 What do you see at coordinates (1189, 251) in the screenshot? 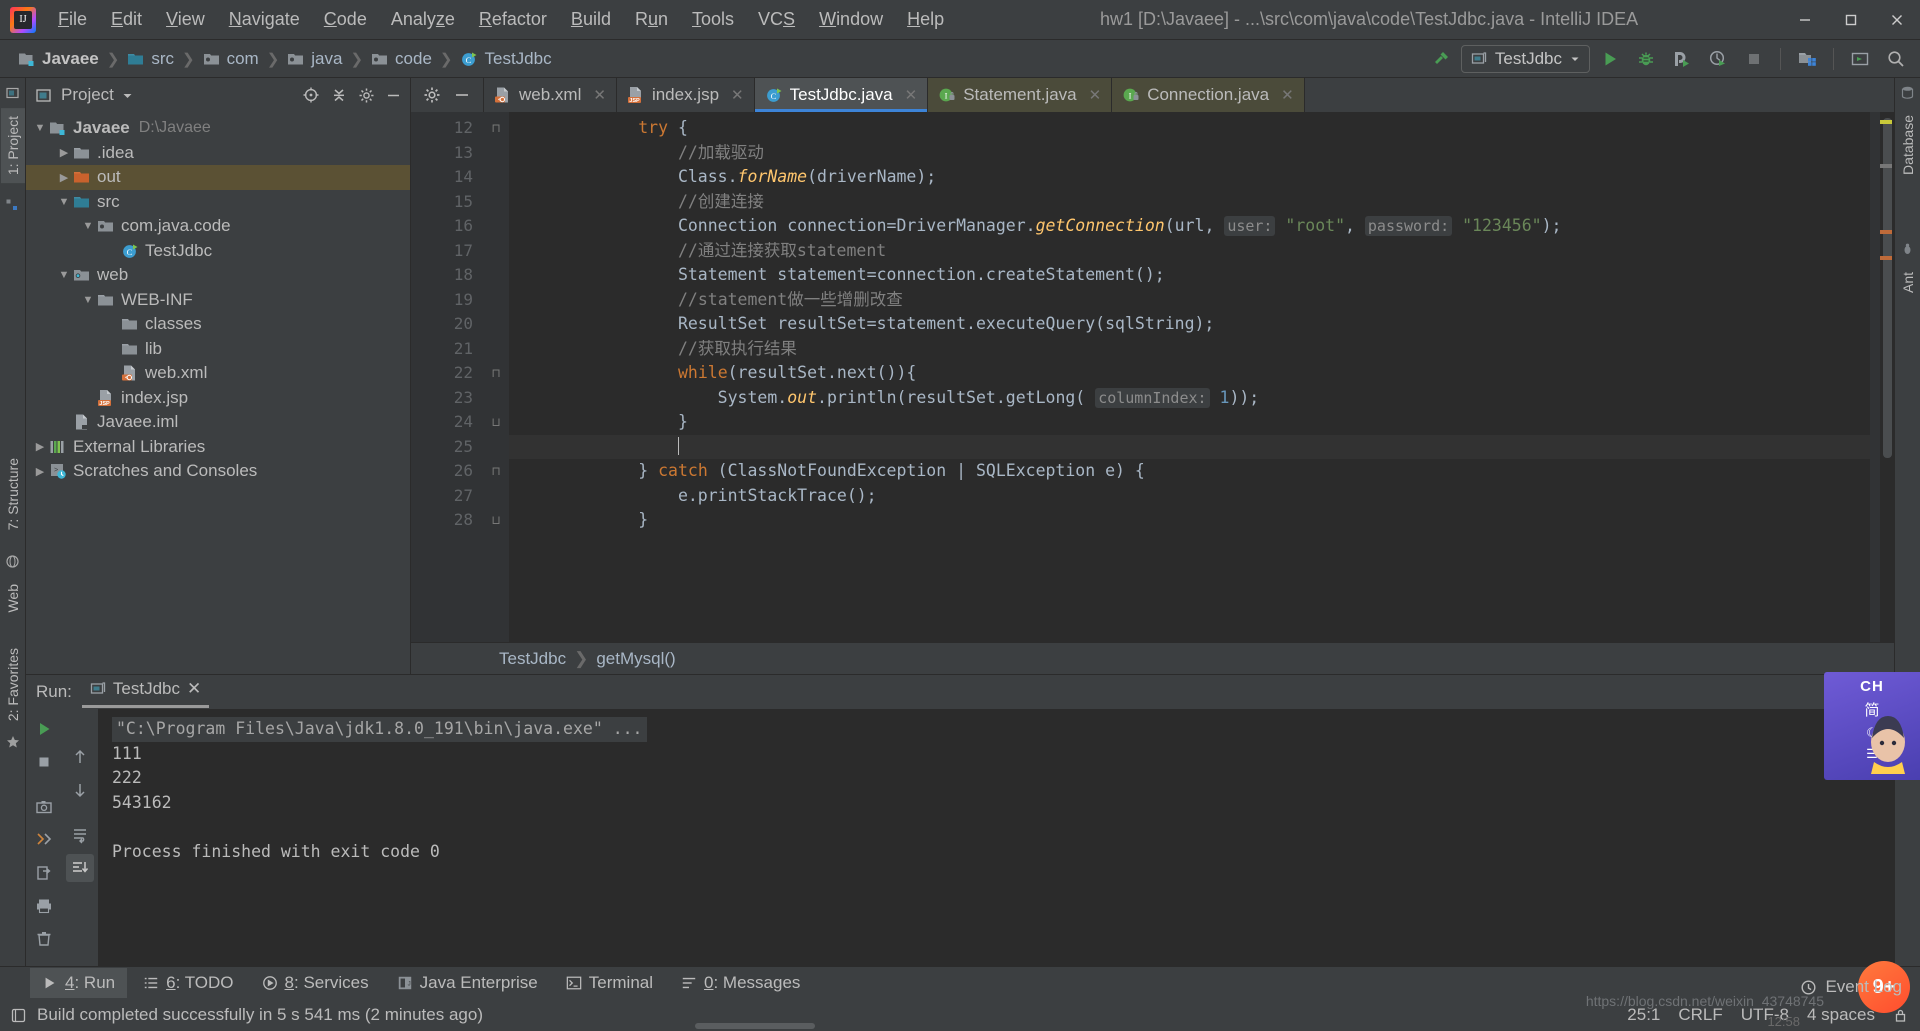
I see `code-line: //通过连接获取statement` at bounding box center [1189, 251].